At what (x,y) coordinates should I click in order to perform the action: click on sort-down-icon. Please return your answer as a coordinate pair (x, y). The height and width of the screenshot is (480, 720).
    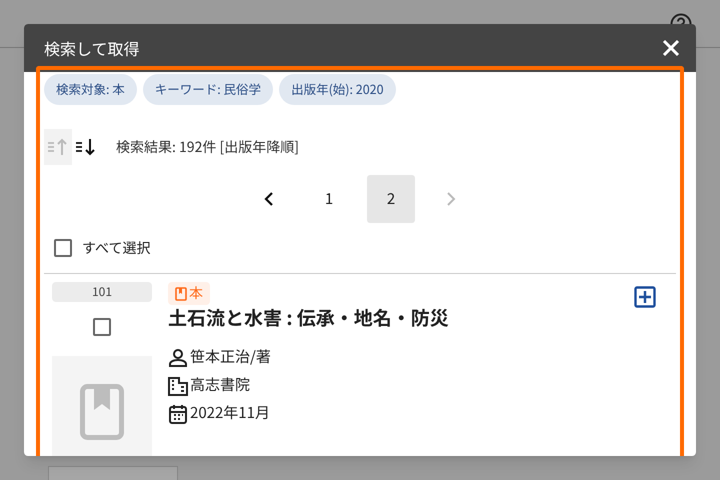
    Looking at the image, I should click on (86, 147).